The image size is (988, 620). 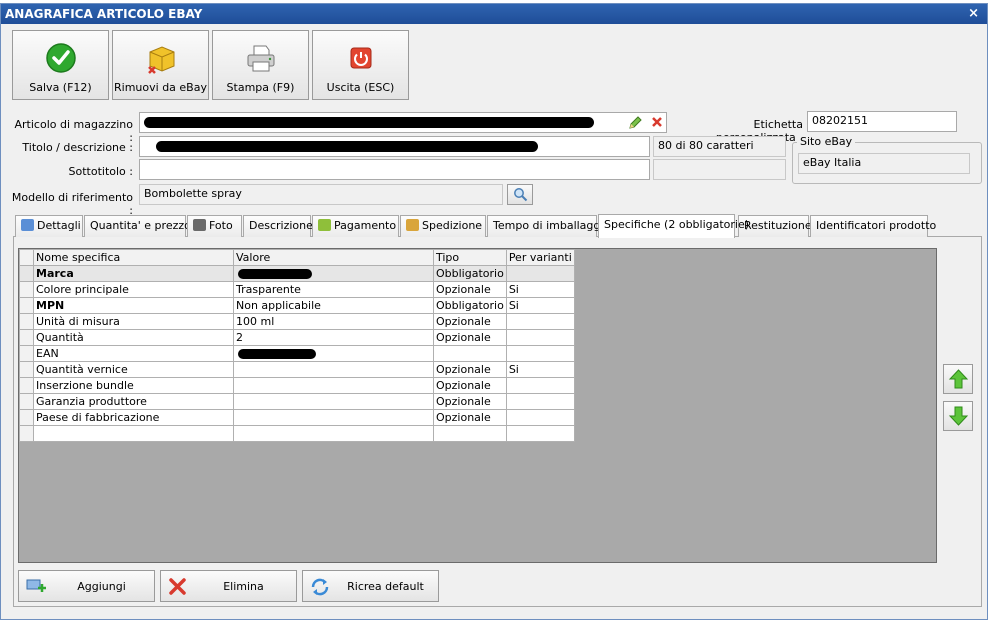 I want to click on add-button: Aggiungi, so click(x=86, y=586).